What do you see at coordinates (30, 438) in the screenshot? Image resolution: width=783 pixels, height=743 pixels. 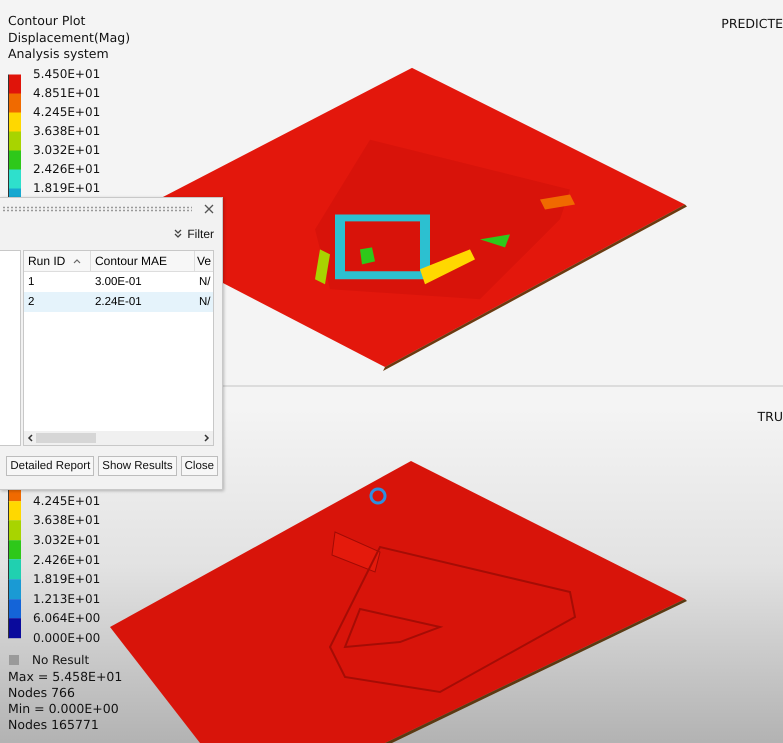 I see `scroll-left-icon` at bounding box center [30, 438].